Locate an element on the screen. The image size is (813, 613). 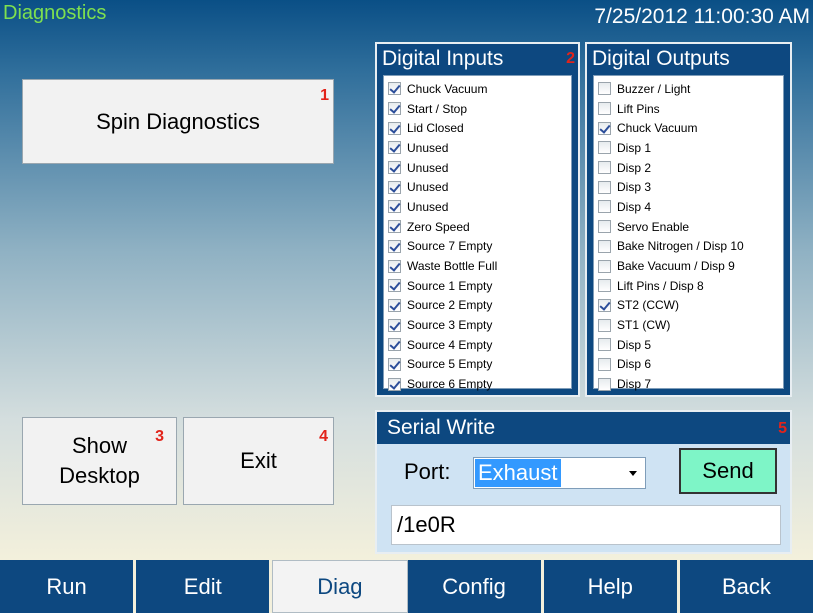
digital-output-checkbox-row: Disp 7 is located at coordinates (690, 384).